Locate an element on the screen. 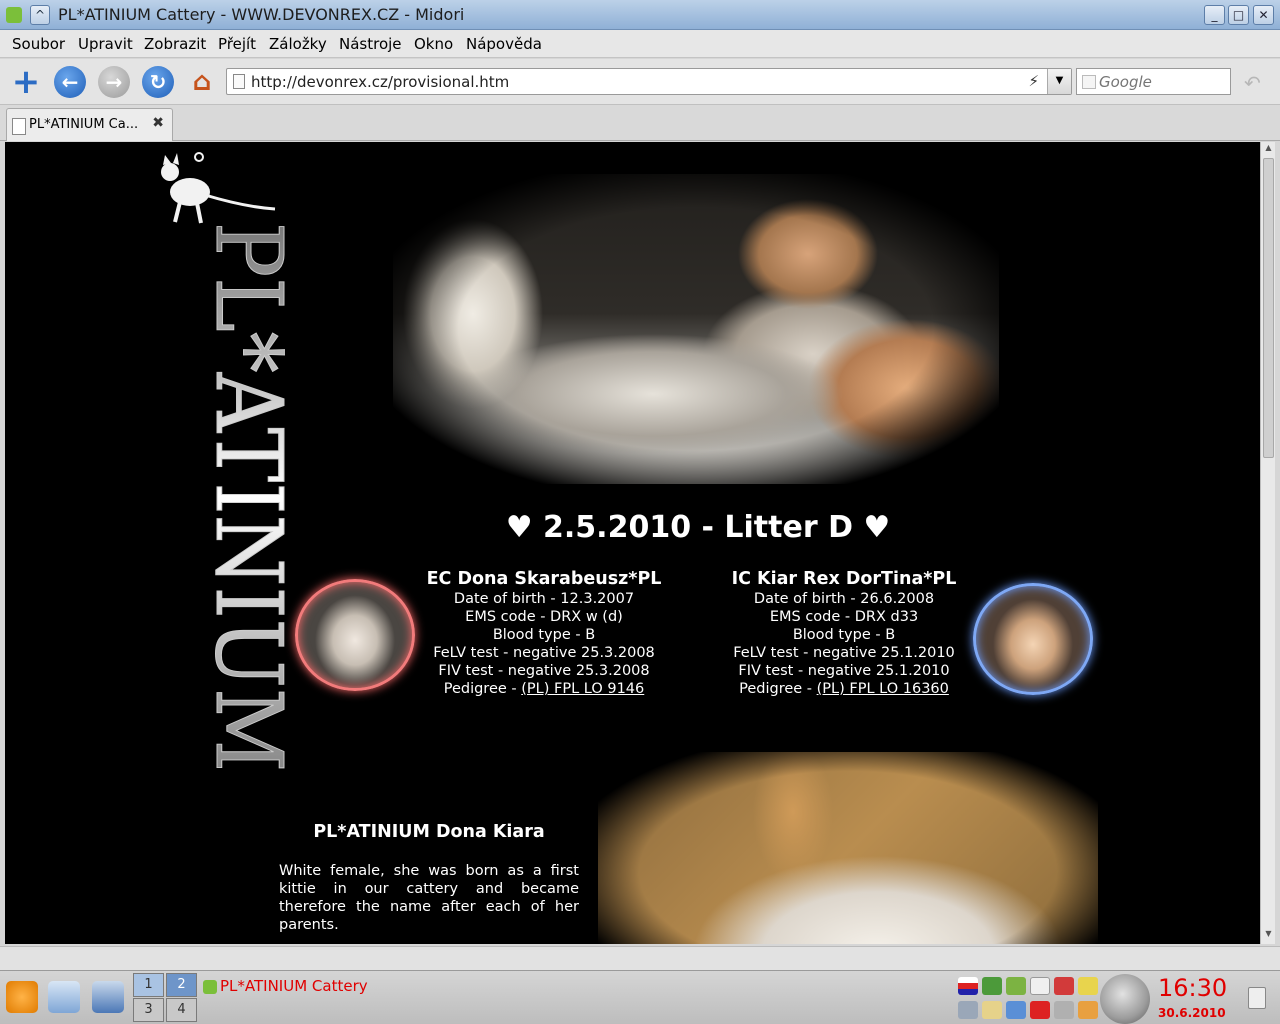 This screenshot has width=1280, height=1024. pager-desktop-4: 4 is located at coordinates (181, 1010).